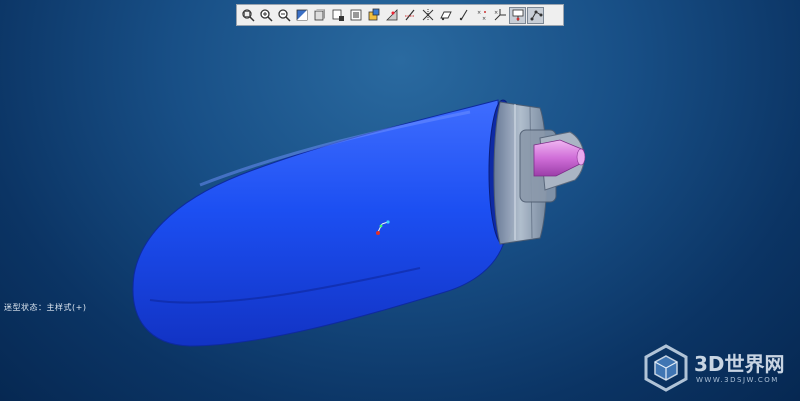  What do you see at coordinates (739, 364) in the screenshot?
I see `watermark-brand: 3D世界网` at bounding box center [739, 364].